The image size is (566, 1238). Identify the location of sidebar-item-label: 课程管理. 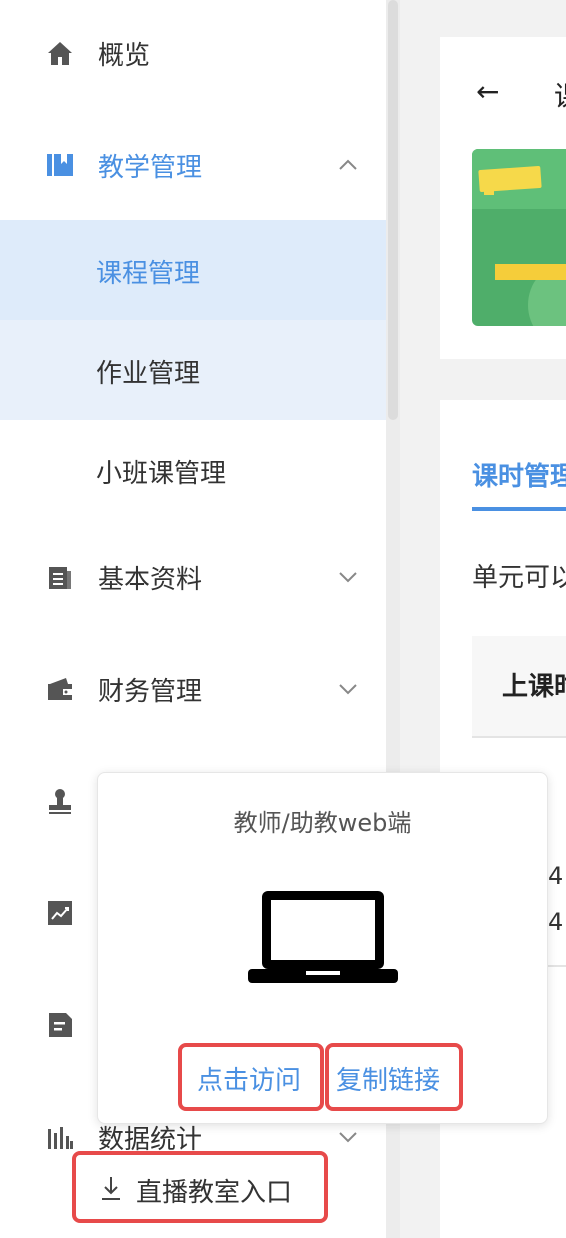
(148, 274).